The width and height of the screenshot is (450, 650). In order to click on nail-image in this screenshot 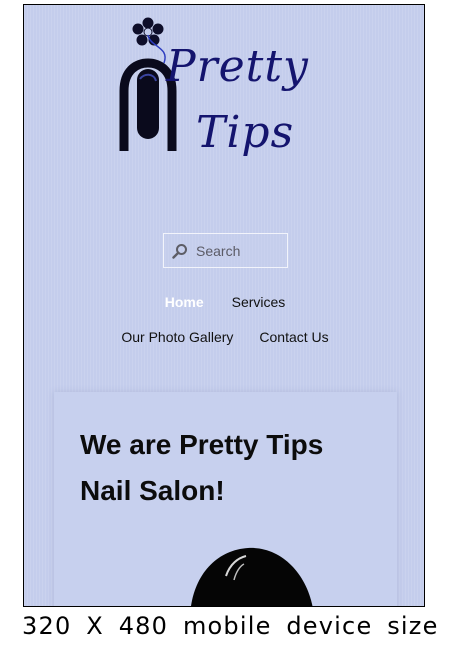, I will do `click(252, 576)`.